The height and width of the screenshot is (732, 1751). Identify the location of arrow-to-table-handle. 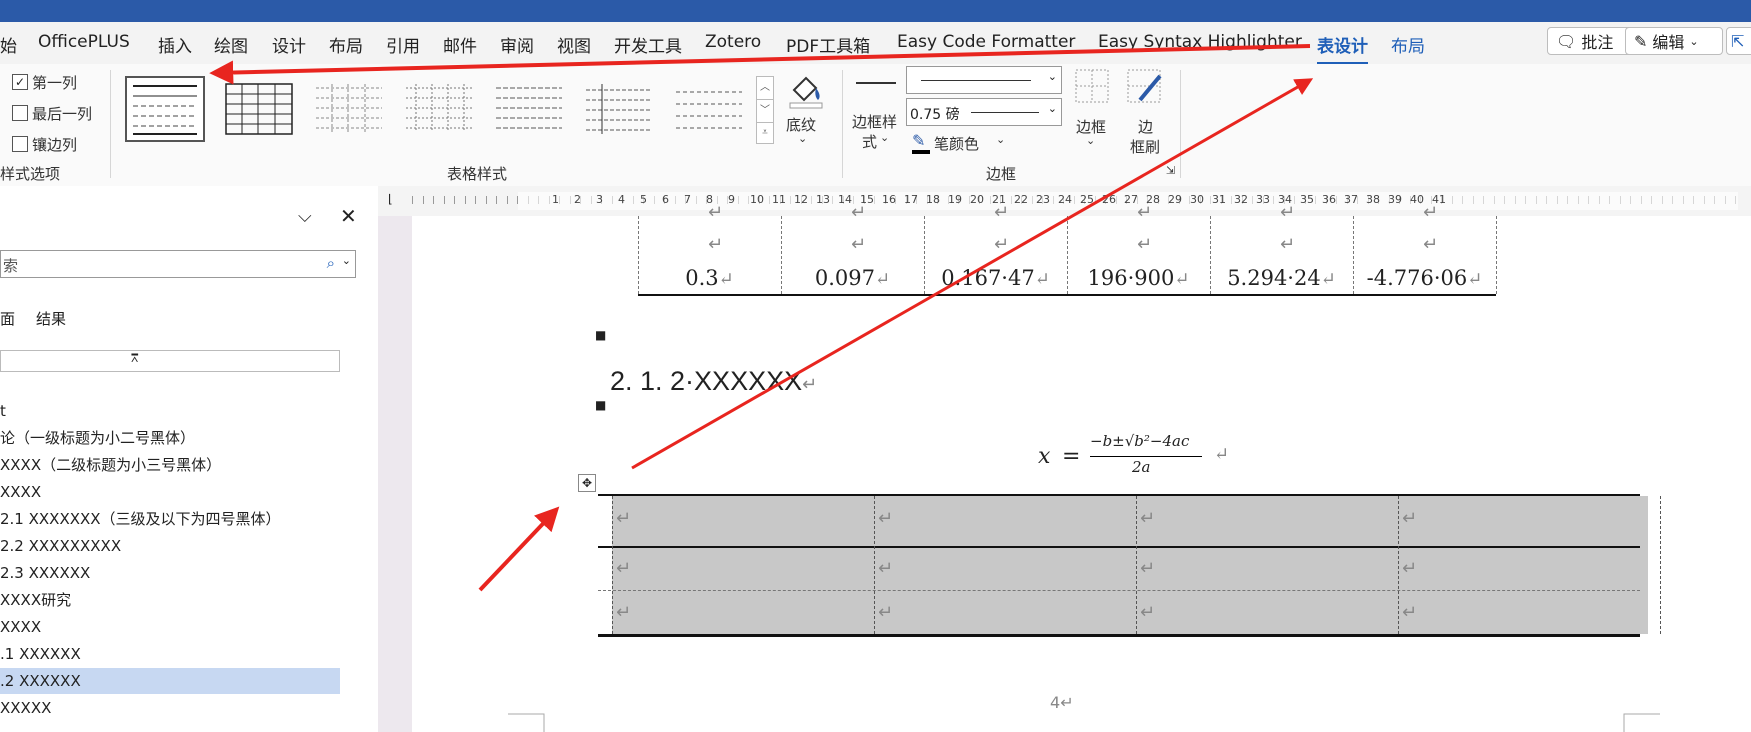
(519, 549).